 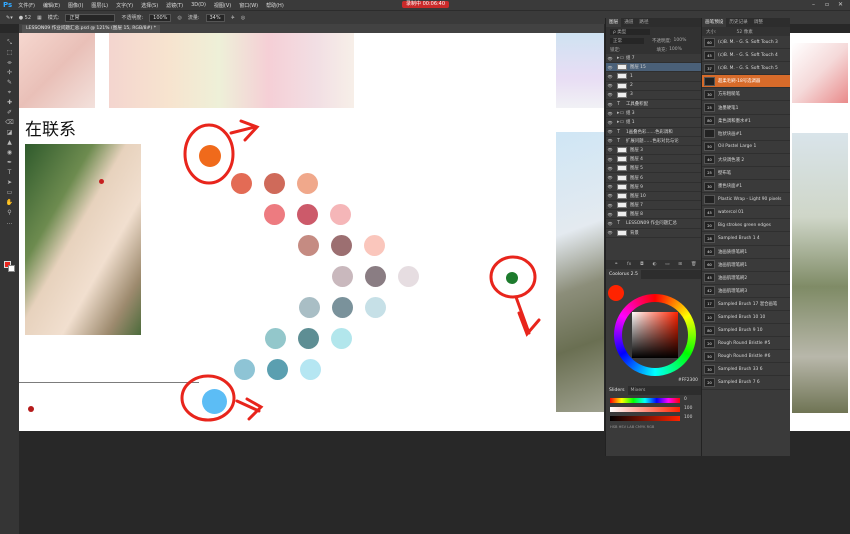 I want to click on brush-preset-row: 20 Big strokes green edges, so click(x=746, y=226).